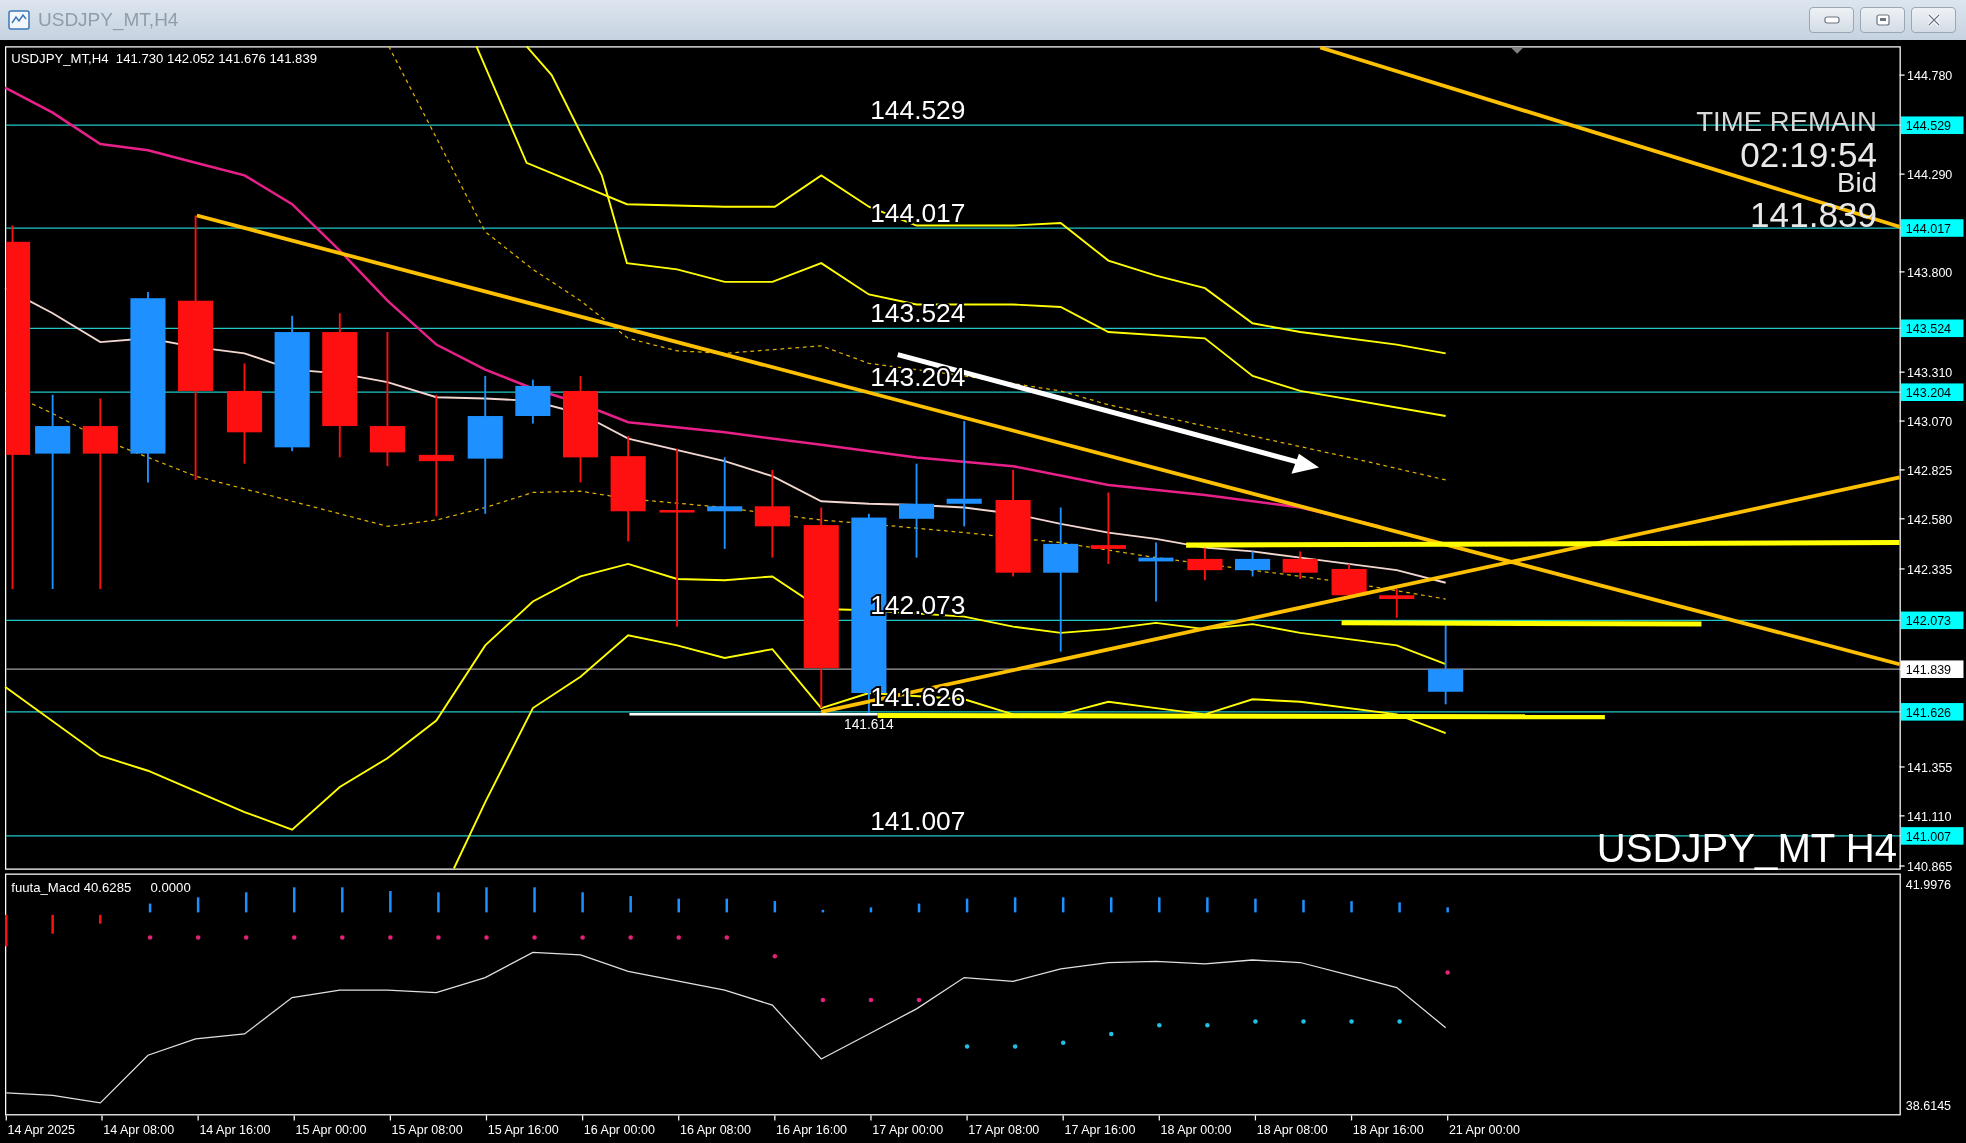 This screenshot has width=1966, height=1143. What do you see at coordinates (1932, 228) in the screenshot?
I see `price-tag: 144.017` at bounding box center [1932, 228].